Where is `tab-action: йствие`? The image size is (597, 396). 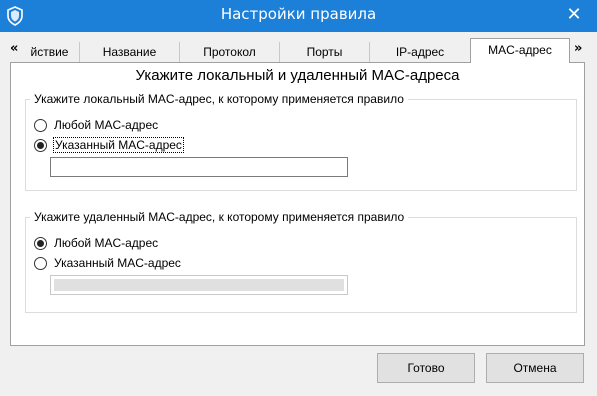
tab-action: йствие is located at coordinates (50, 52).